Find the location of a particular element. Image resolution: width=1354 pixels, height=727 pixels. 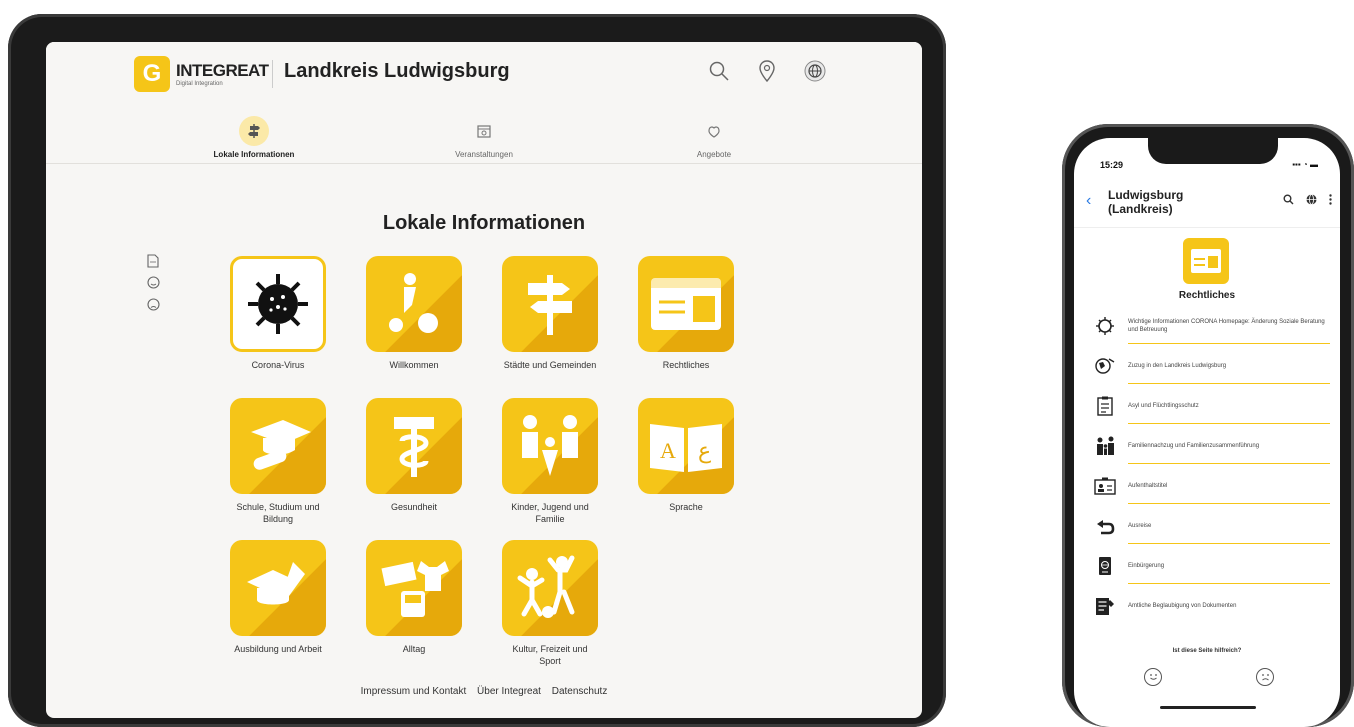

passport-icon is located at coordinates (1105, 566).